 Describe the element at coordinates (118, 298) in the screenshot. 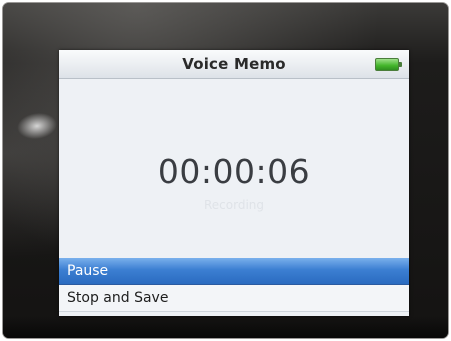

I see `menu-item-label: Stop and Save` at that location.